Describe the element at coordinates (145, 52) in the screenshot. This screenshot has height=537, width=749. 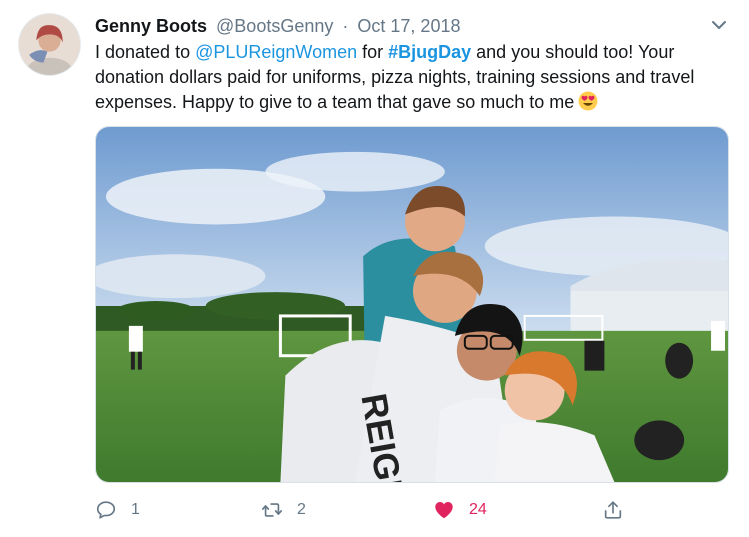
I see `tweet-text-part: I donated to` at that location.